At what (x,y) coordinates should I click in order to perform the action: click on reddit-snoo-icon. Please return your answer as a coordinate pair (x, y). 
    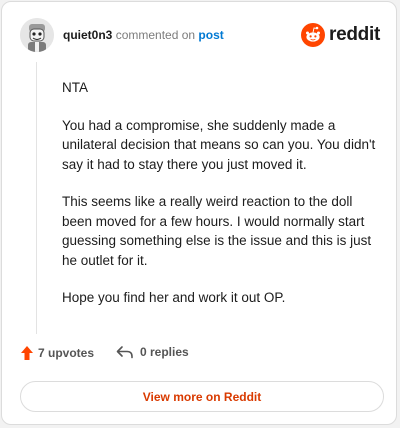
    Looking at the image, I should click on (313, 35).